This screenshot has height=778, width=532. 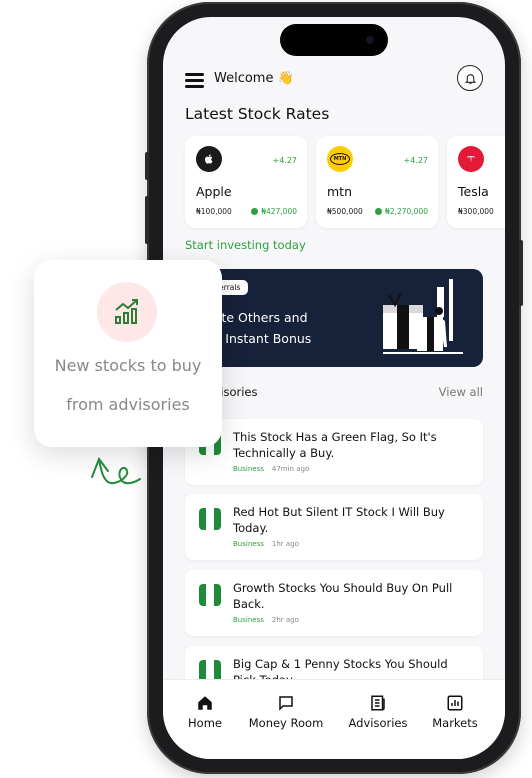 What do you see at coordinates (209, 159) in the screenshot?
I see `apple-logo-icon` at bounding box center [209, 159].